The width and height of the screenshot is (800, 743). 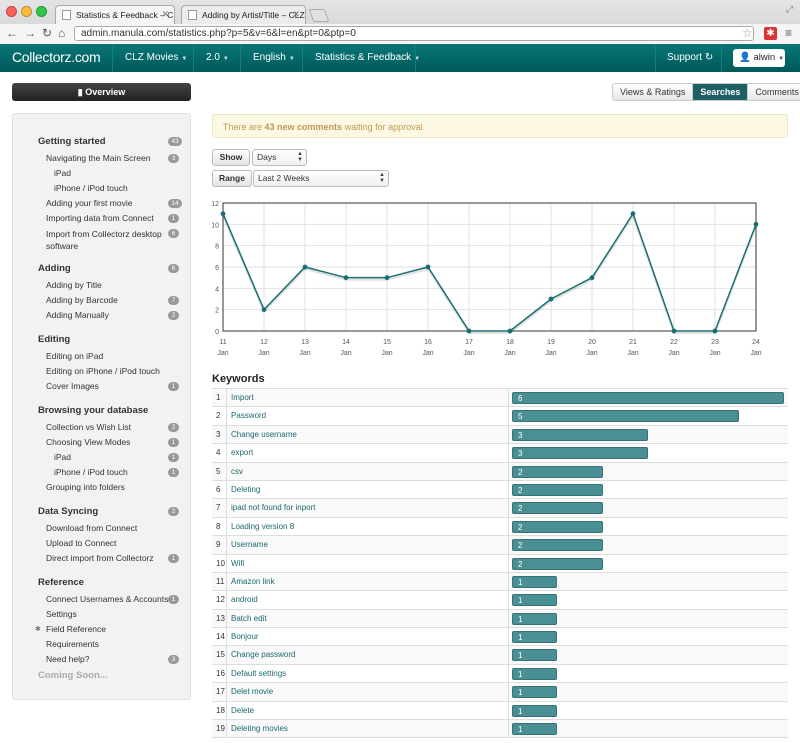 I want to click on sidebar-item: Collection vs Wish List, so click(x=88, y=427).